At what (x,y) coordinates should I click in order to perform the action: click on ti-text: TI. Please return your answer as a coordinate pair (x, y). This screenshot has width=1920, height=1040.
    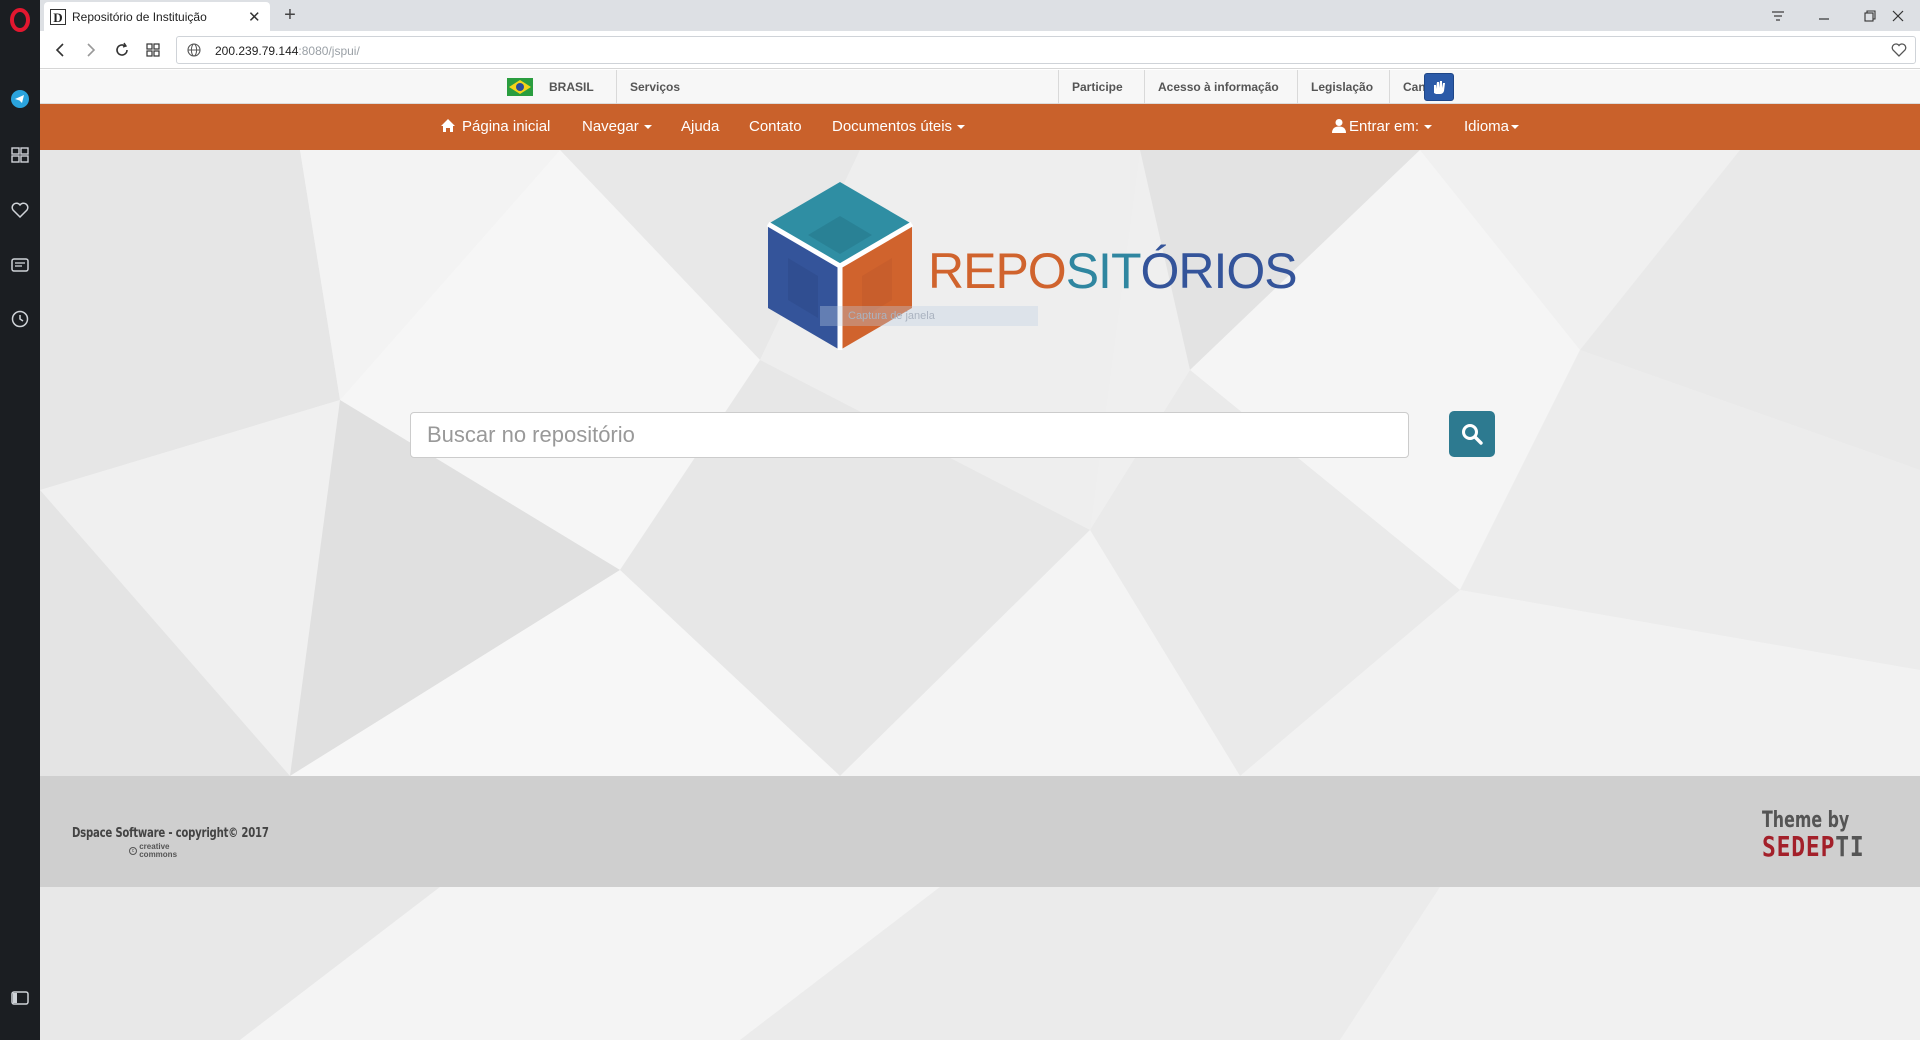
    Looking at the image, I should click on (1850, 846).